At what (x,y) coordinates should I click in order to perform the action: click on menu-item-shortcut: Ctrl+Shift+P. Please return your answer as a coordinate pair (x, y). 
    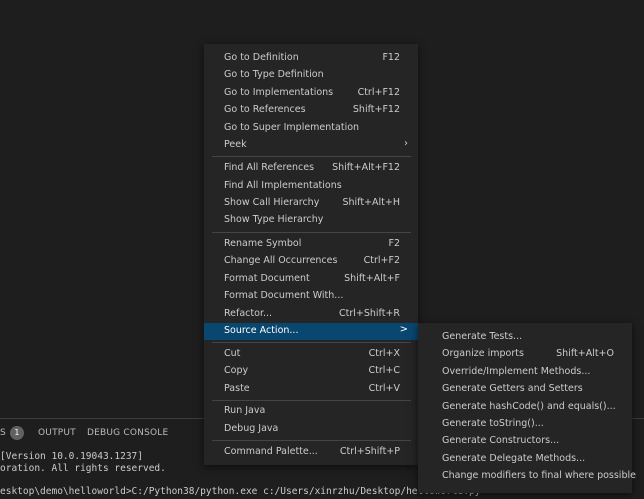
    Looking at the image, I should click on (369, 451).